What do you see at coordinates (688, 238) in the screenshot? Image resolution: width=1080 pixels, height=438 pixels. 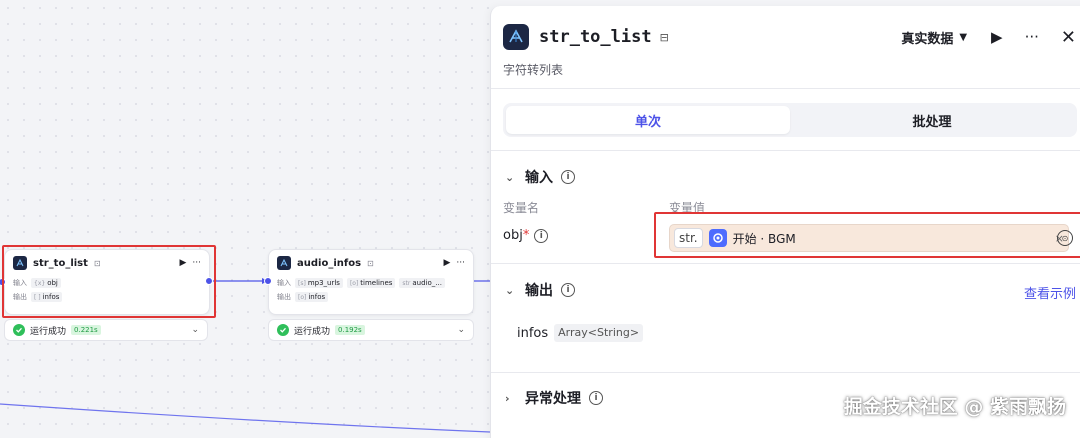 I see `type-tag: str.` at bounding box center [688, 238].